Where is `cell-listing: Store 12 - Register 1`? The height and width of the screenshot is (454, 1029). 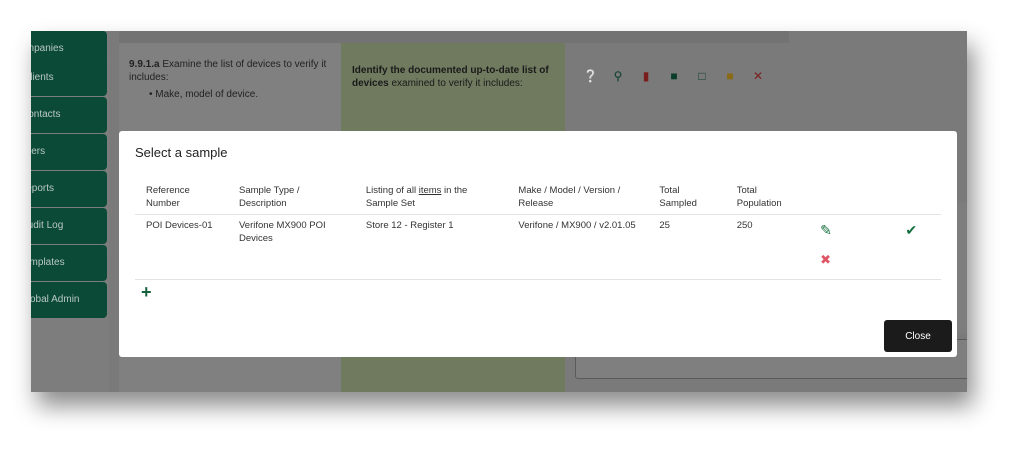
cell-listing: Store 12 - Register 1 is located at coordinates (431, 247).